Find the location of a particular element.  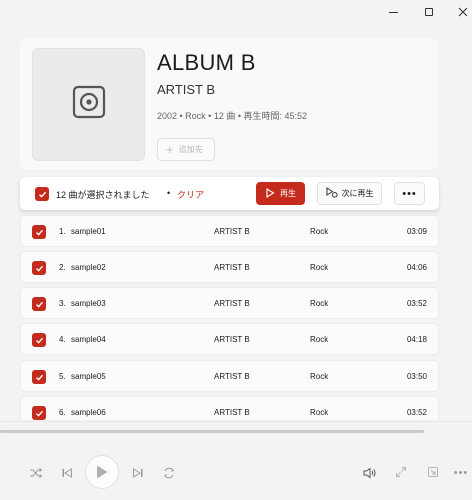

album-meta: 2002 • Rock • 12 曲 • 再生時間: 45:52 is located at coordinates (232, 116).